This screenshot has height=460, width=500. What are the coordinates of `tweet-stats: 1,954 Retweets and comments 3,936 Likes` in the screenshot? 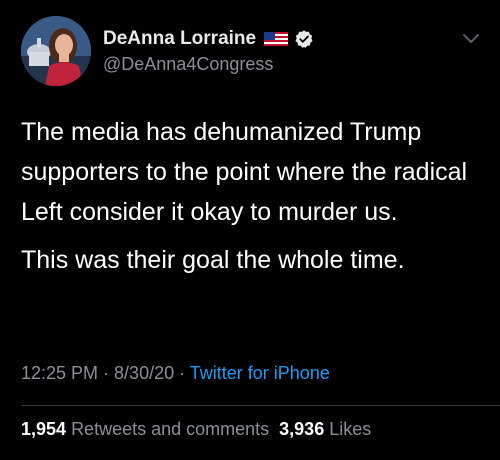 It's located at (196, 429).